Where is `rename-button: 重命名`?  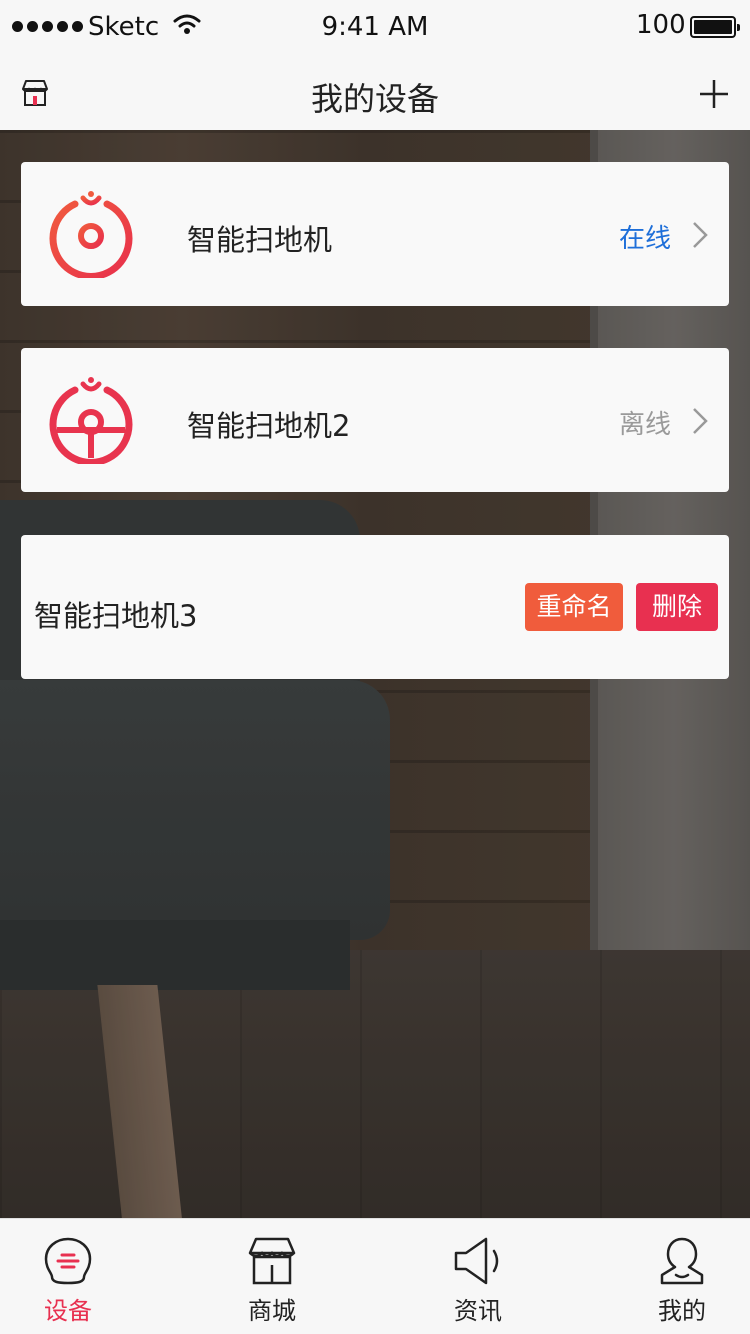
rename-button: 重命名 is located at coordinates (574, 607).